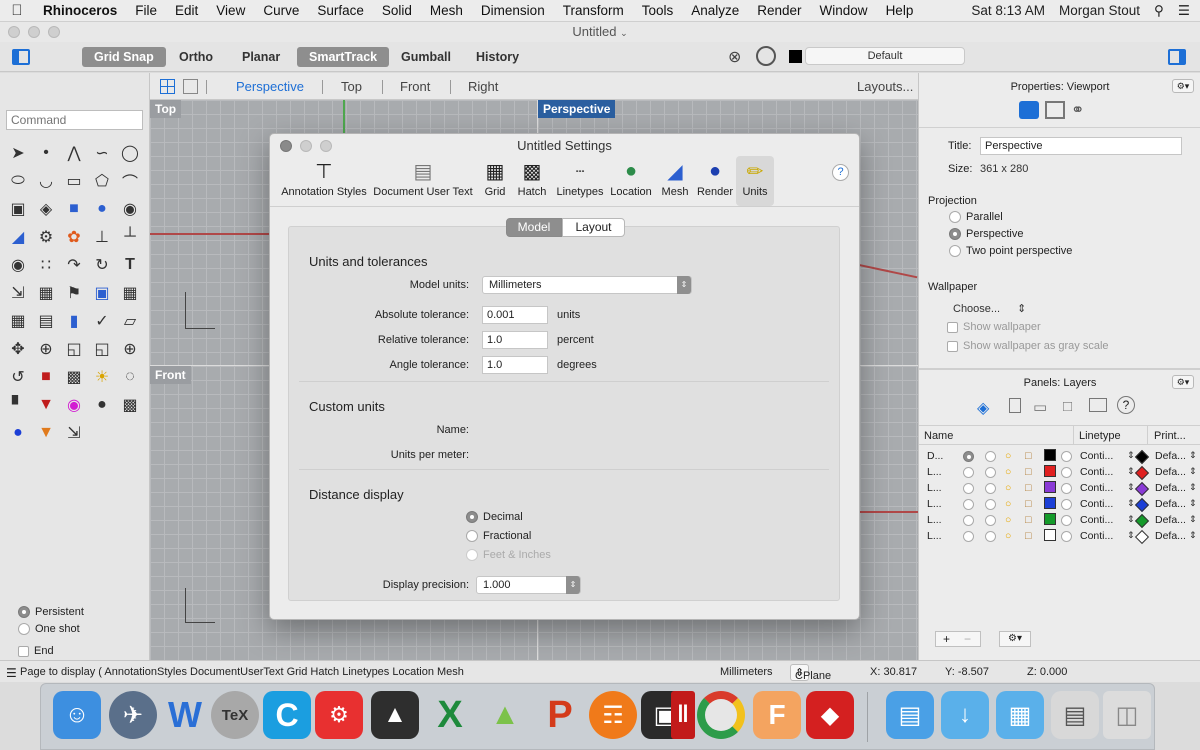 The height and width of the screenshot is (750, 1200). Describe the element at coordinates (18, 293) in the screenshot. I see `dimension-icon: ⇲` at that location.